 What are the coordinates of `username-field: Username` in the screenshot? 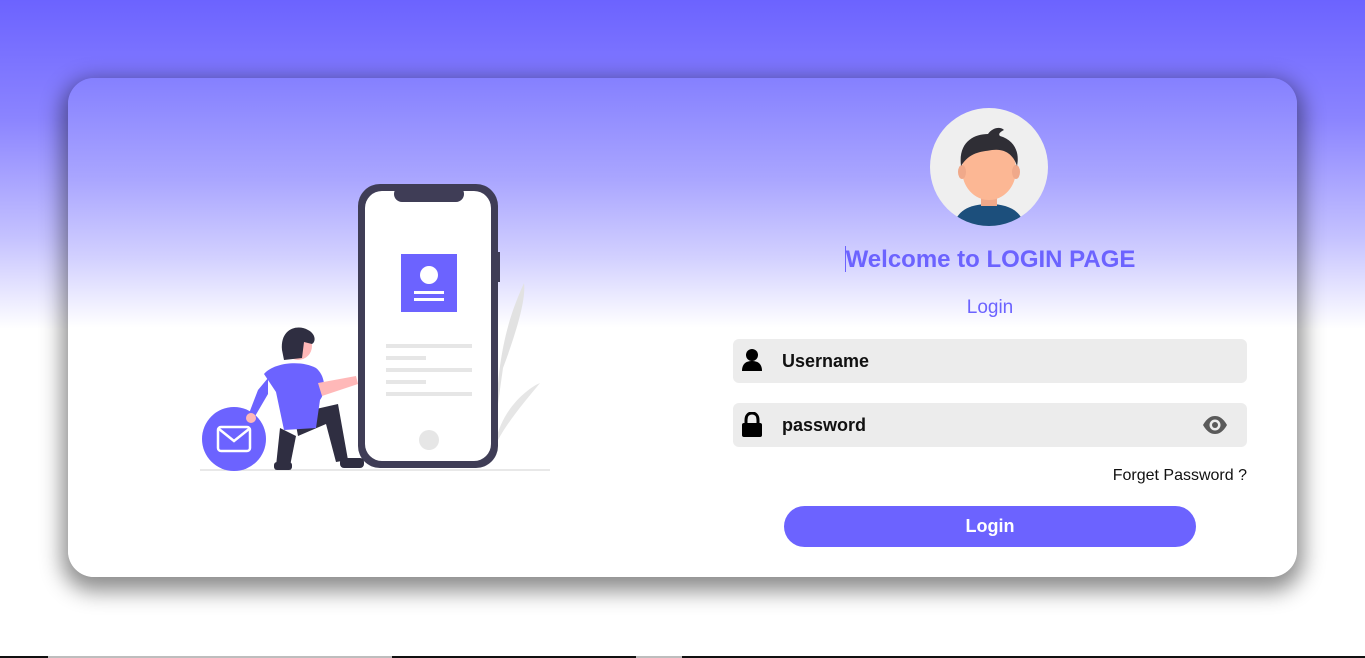 It's located at (990, 361).